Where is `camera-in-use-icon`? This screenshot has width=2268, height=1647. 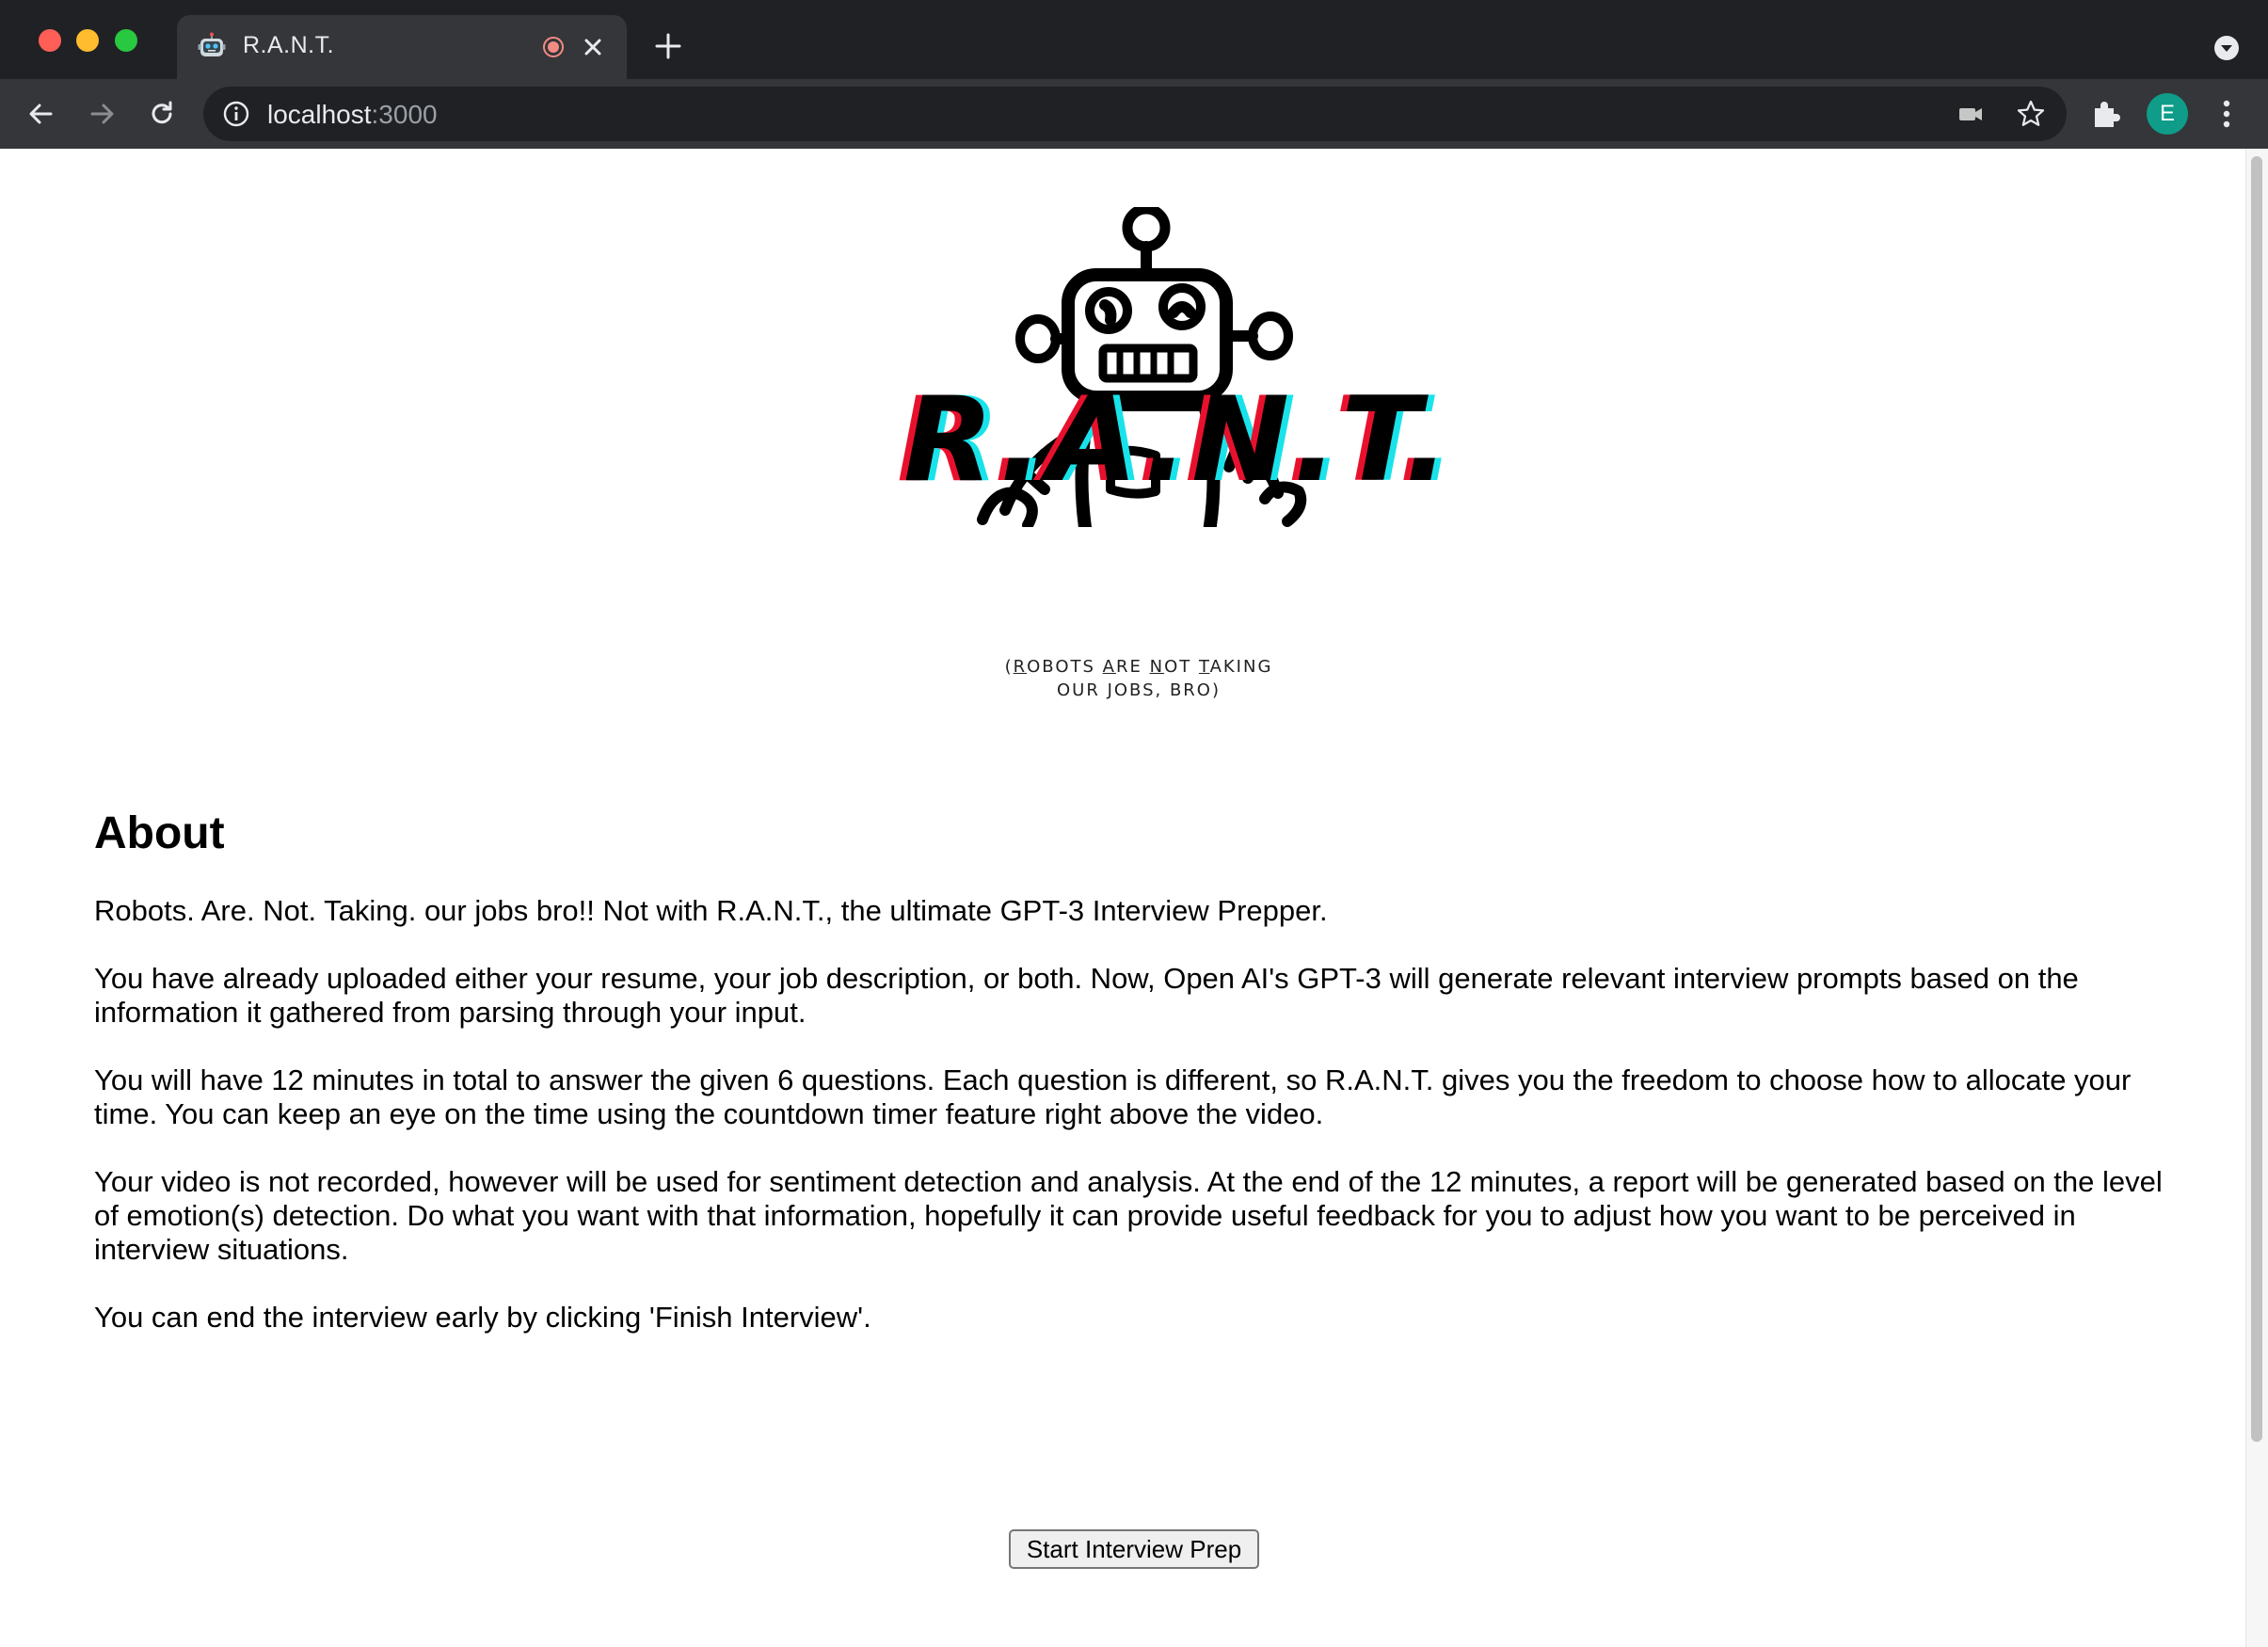
camera-in-use-icon is located at coordinates (1971, 114).